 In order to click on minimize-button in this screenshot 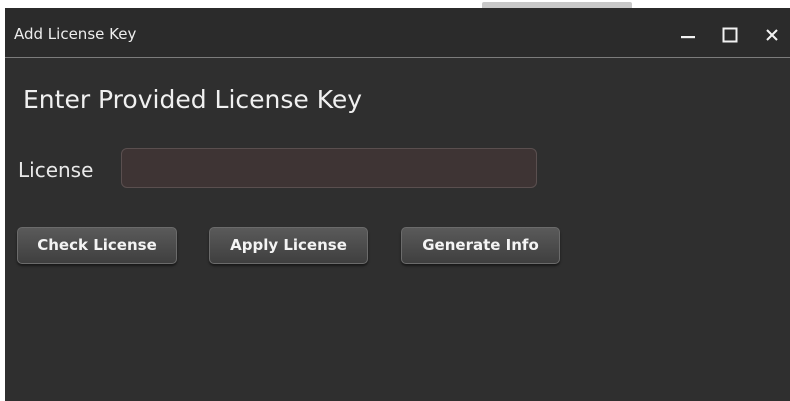, I will do `click(688, 35)`.